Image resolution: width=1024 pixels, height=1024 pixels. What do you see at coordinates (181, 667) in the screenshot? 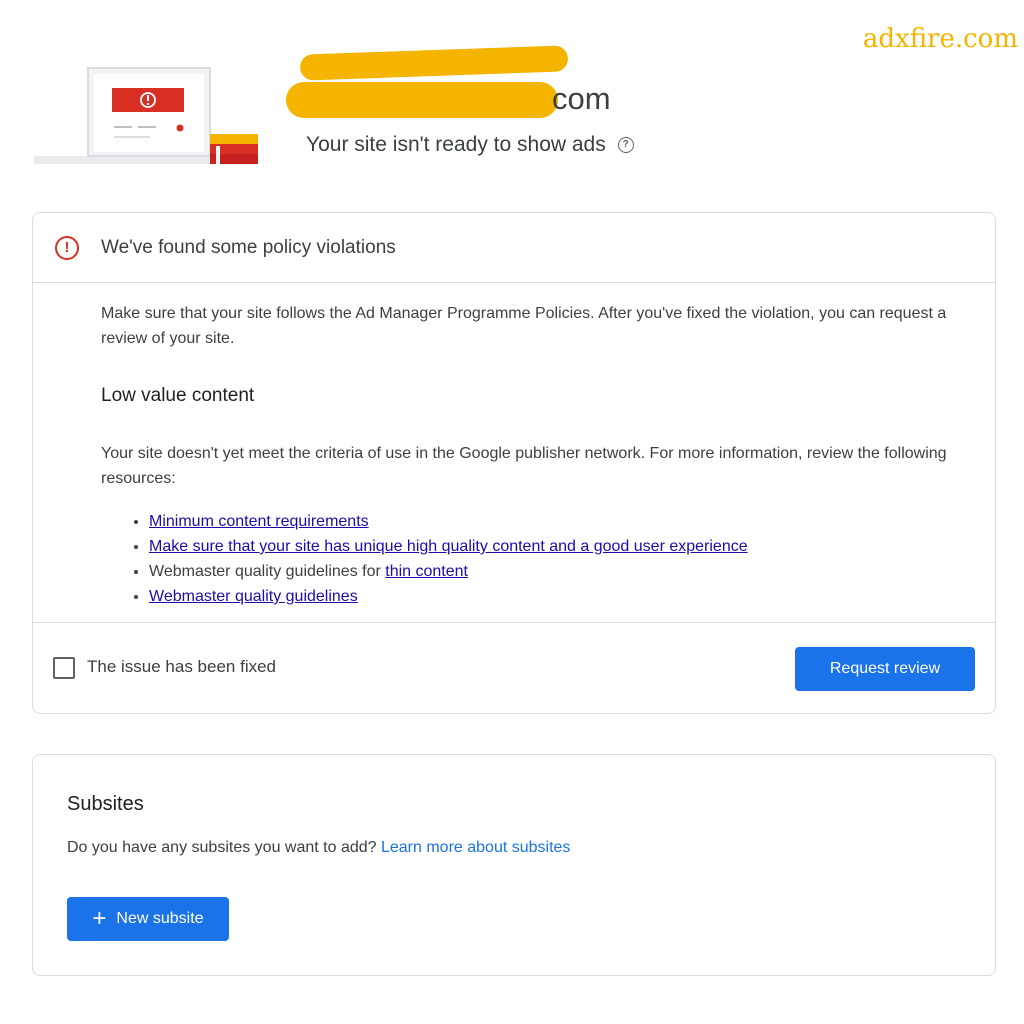
I see `checkbox-label: The issue has been fixed` at bounding box center [181, 667].